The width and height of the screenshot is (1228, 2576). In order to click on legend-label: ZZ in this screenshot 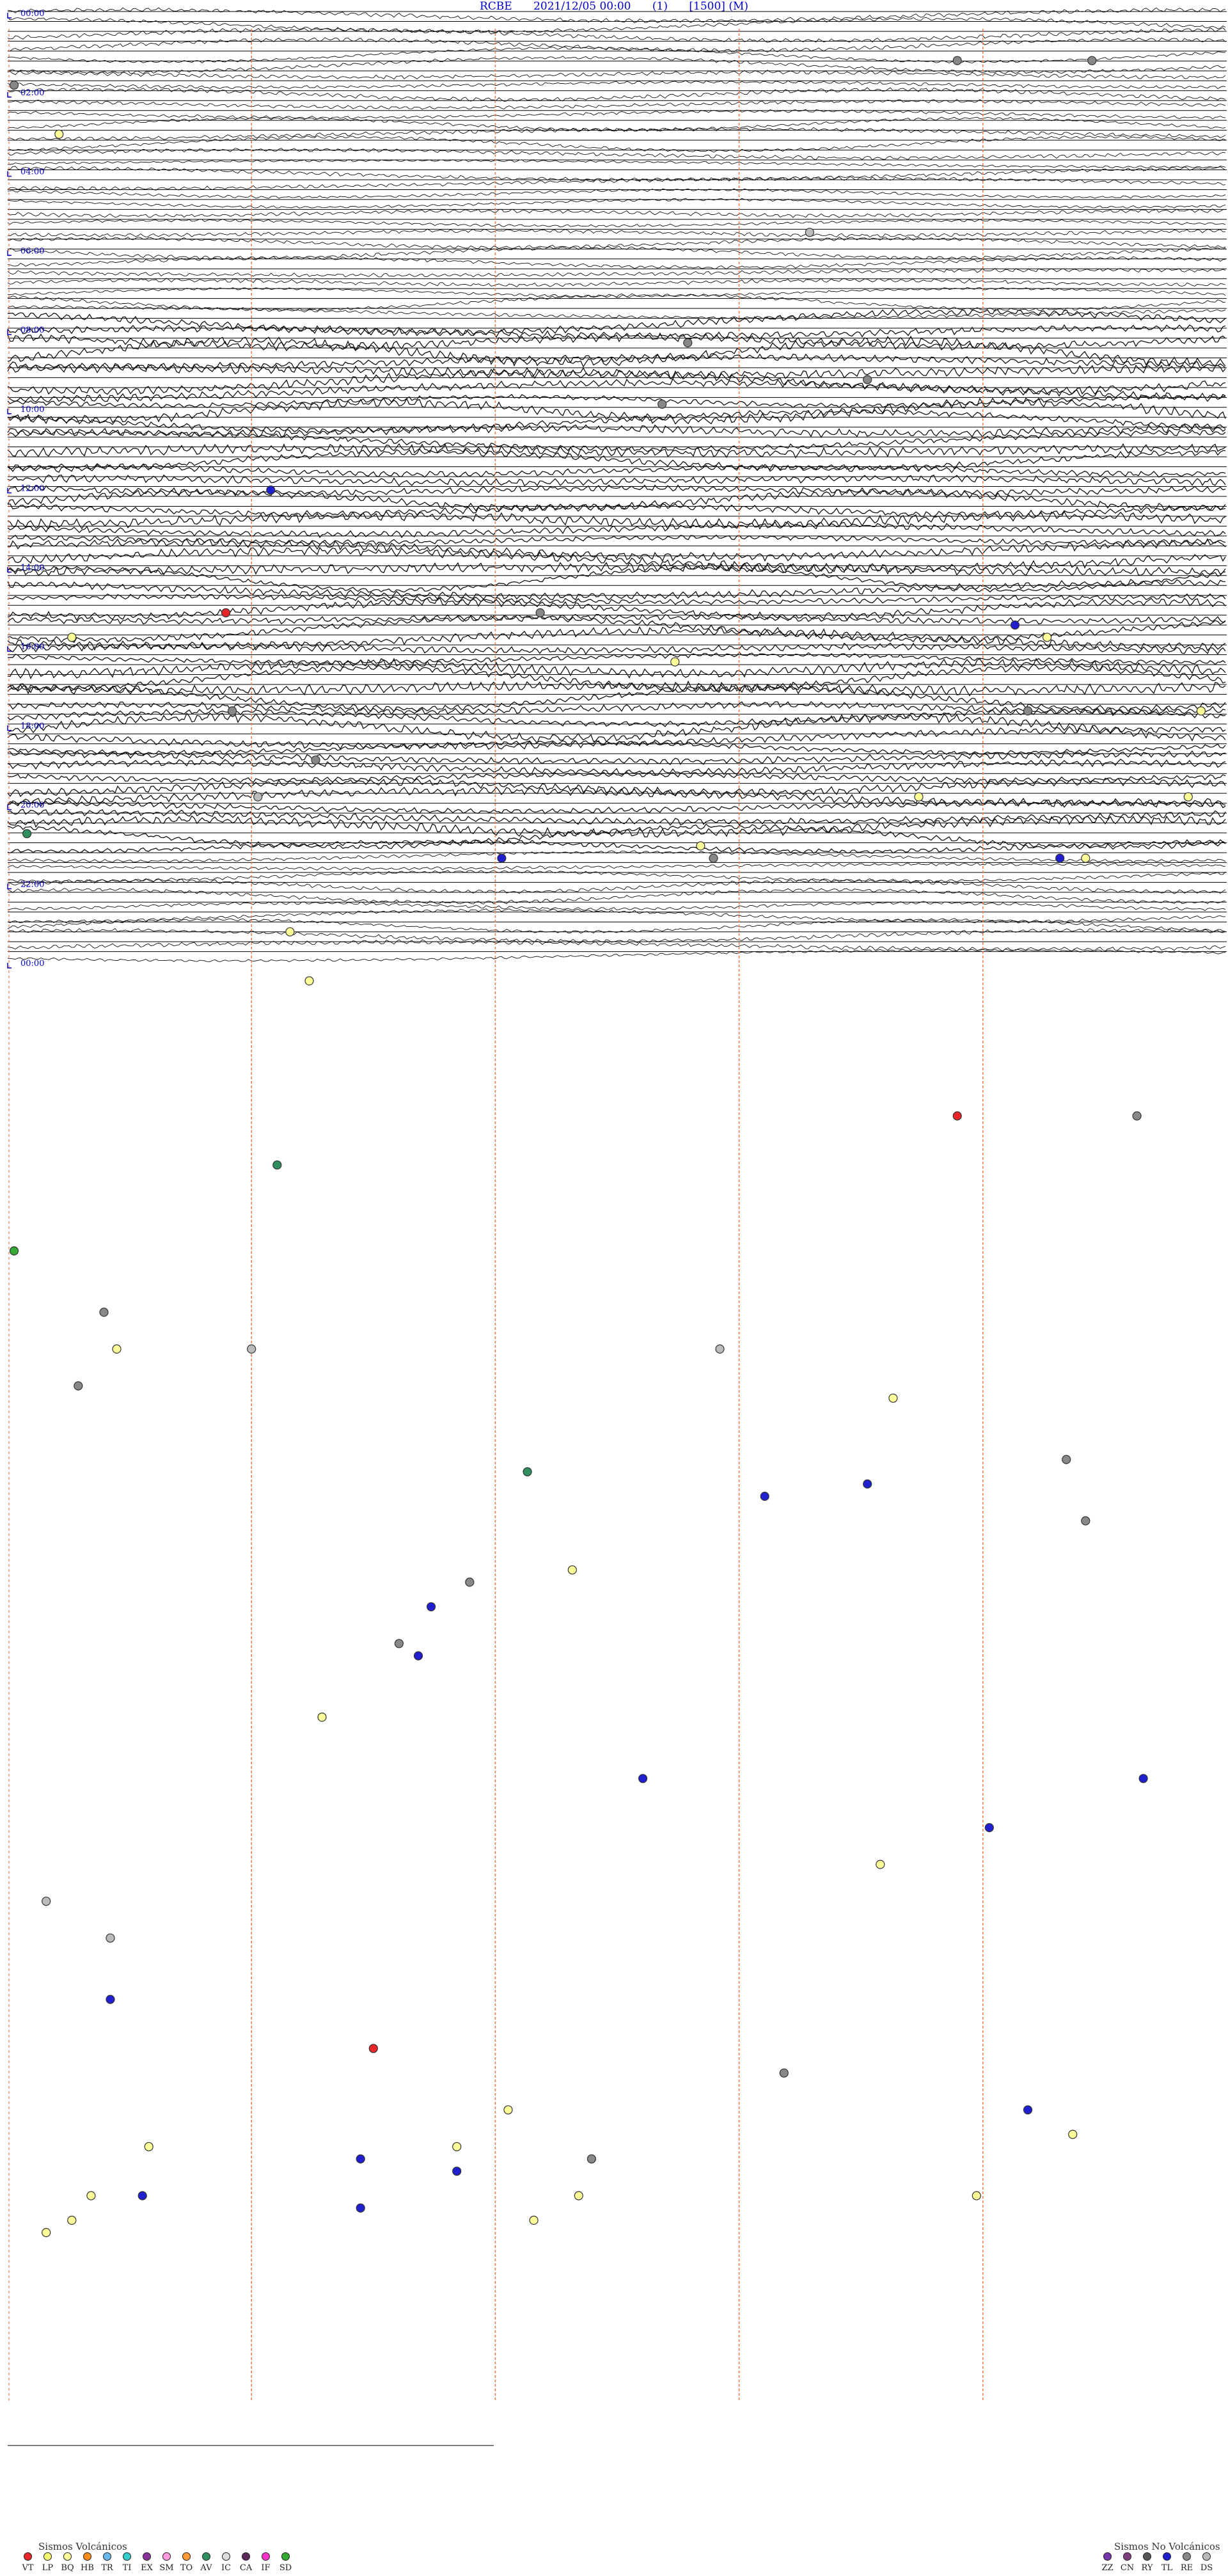, I will do `click(1107, 2568)`.